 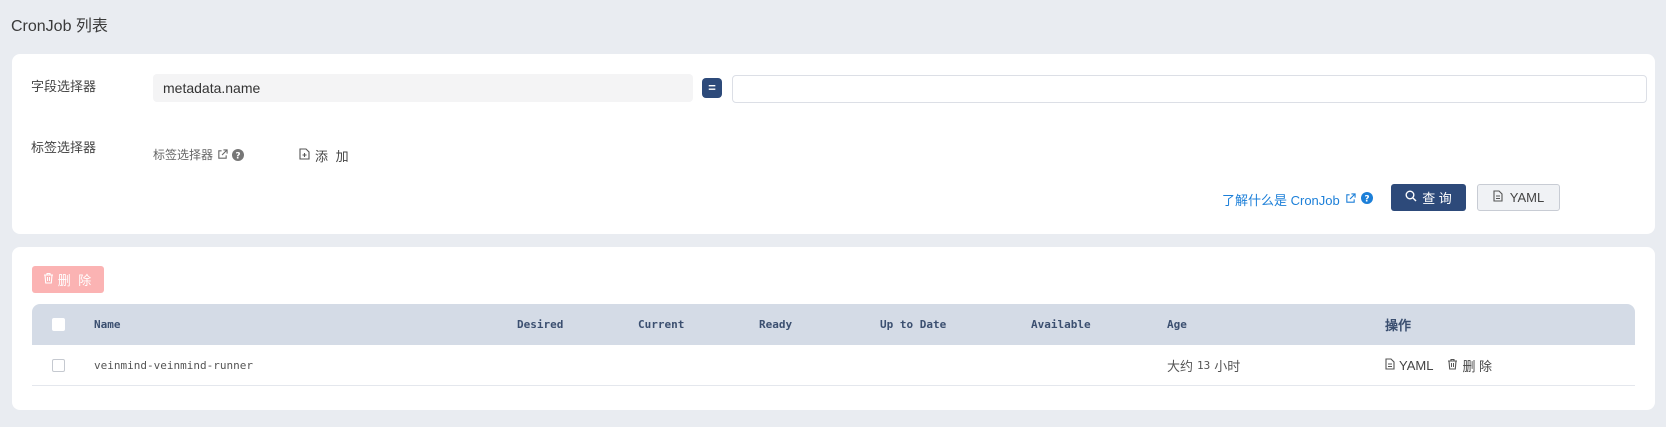 I want to click on label-selector-label: 标签选择器, so click(x=64, y=147).